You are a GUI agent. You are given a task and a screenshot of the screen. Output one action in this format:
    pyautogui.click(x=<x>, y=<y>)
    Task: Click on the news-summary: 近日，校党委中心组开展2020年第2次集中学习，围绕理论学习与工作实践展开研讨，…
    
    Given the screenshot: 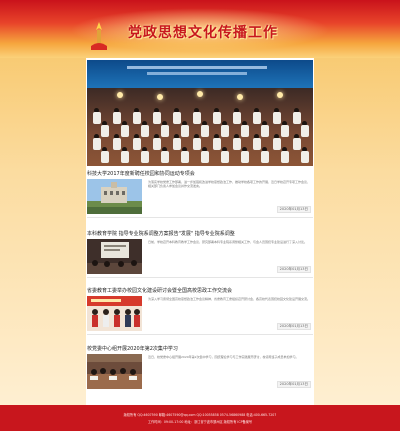 What is the action you would take?
    pyautogui.click(x=223, y=357)
    